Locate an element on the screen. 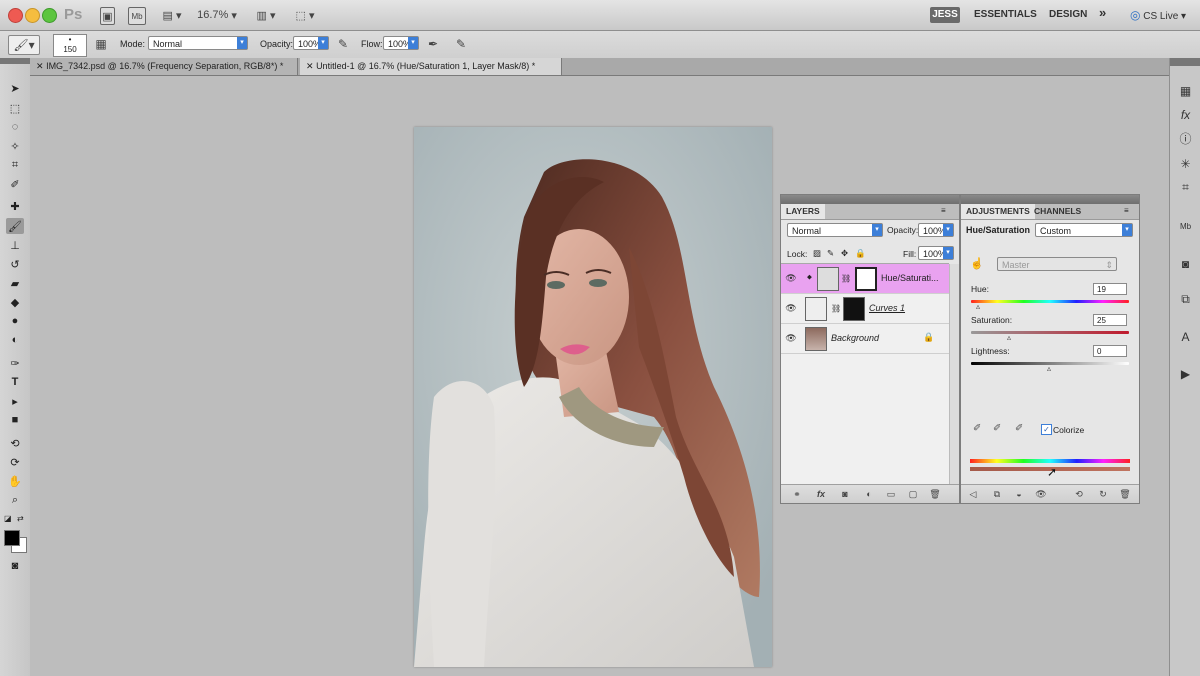 This screenshot has width=1200, height=676. hue-slider-thumb: ▵ is located at coordinates (978, 306).